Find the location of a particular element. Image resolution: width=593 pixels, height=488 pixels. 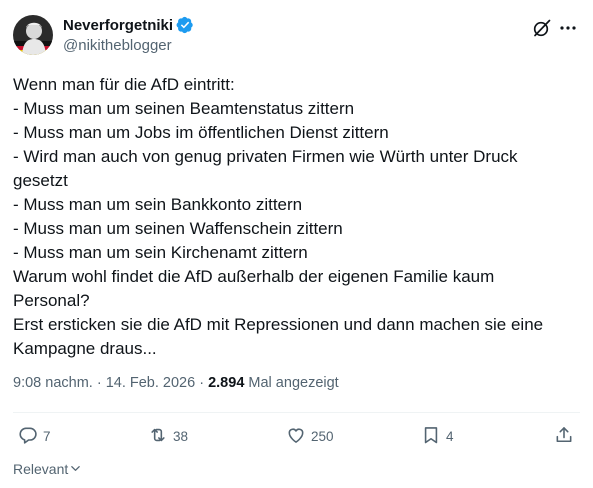

sort-label: Relevant is located at coordinates (41, 469).